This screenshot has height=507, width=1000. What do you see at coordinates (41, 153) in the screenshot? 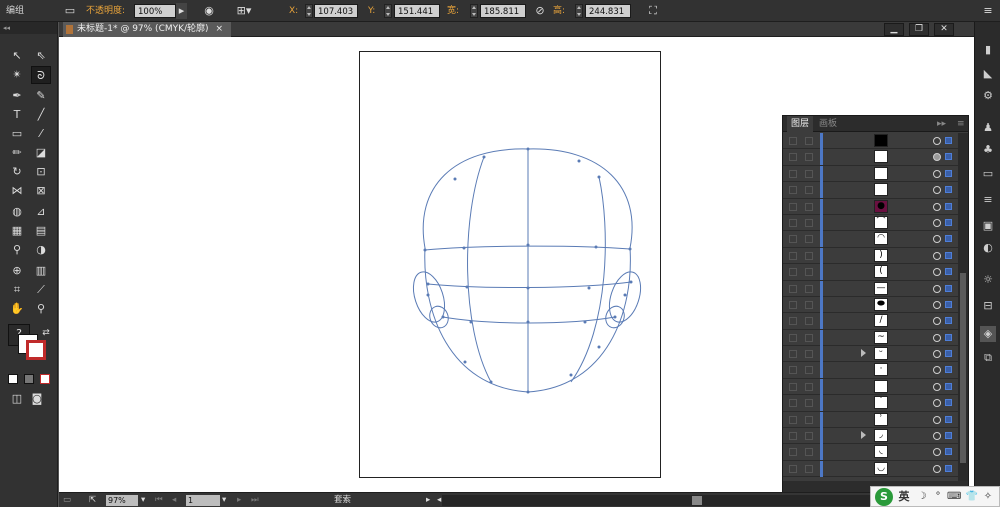
I see `eraser-tool-icon: ◪` at bounding box center [41, 153].